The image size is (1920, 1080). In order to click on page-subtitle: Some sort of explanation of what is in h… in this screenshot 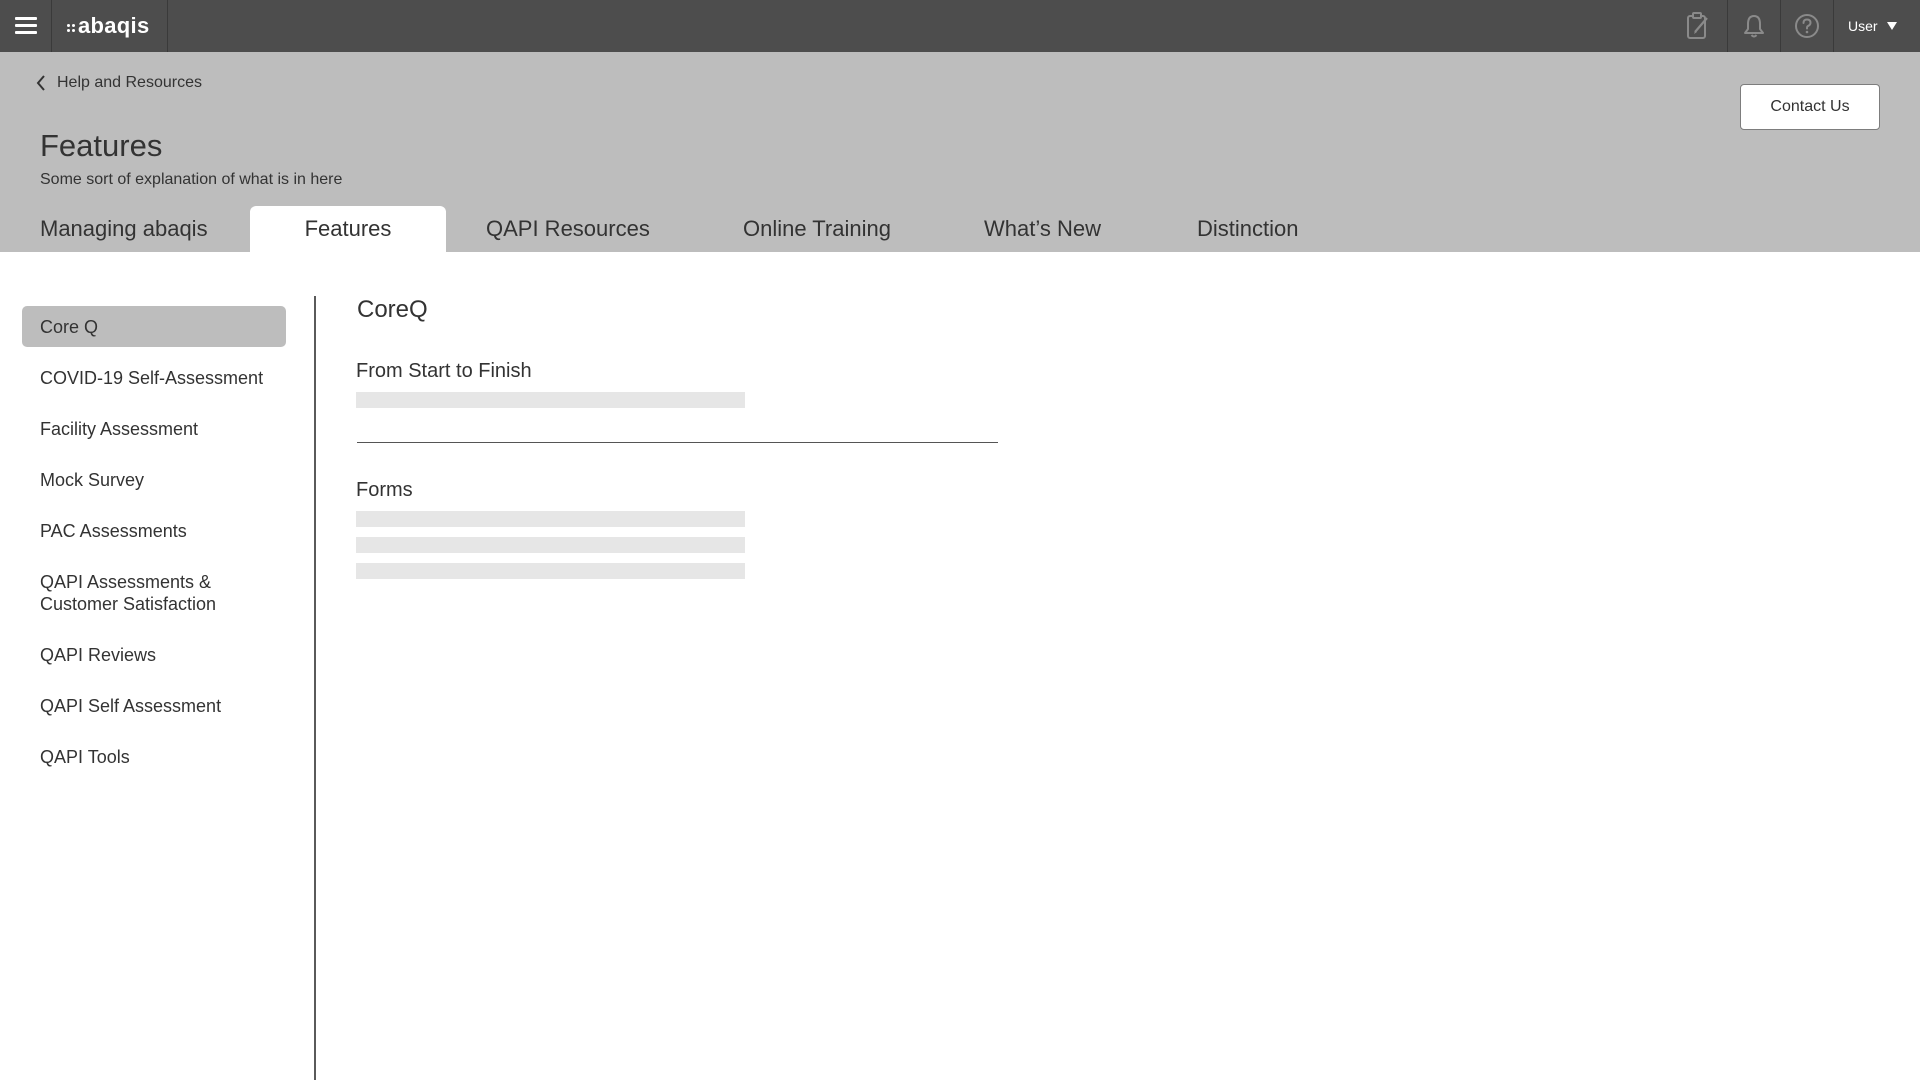, I will do `click(191, 179)`.